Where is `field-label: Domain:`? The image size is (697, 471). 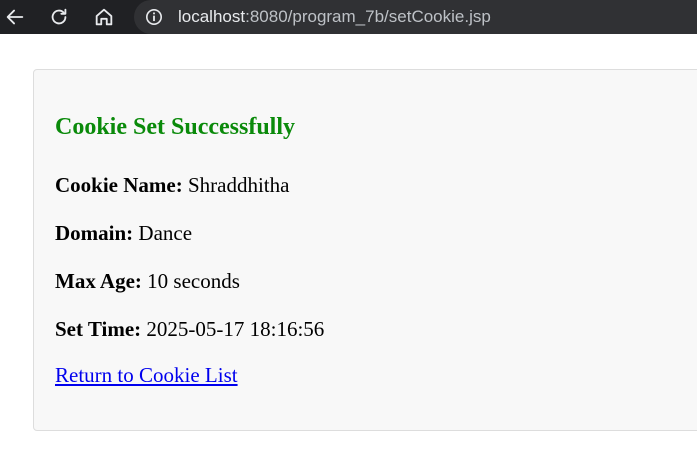 field-label: Domain: is located at coordinates (94, 233).